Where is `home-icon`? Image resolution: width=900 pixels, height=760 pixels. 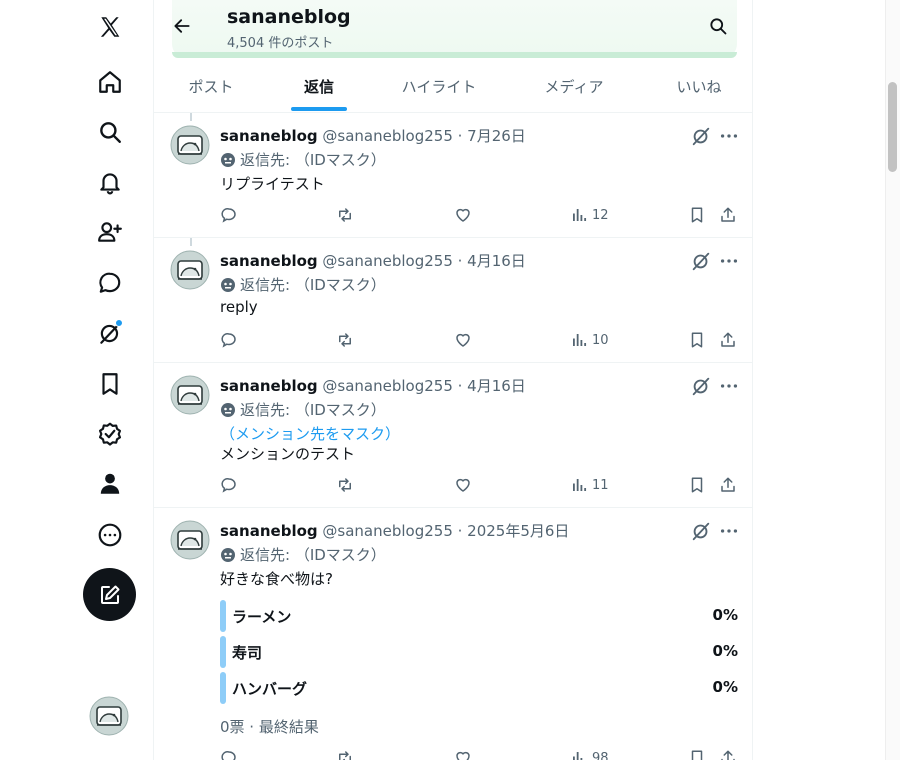
home-icon is located at coordinates (110, 82).